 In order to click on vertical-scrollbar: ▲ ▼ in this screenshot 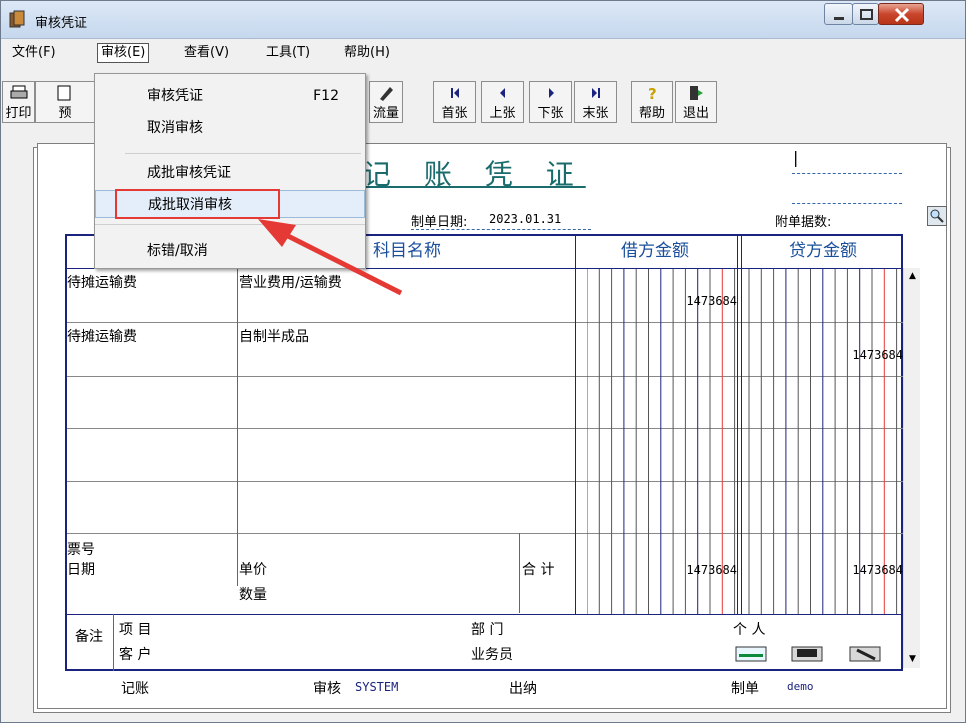, I will do `click(911, 468)`.